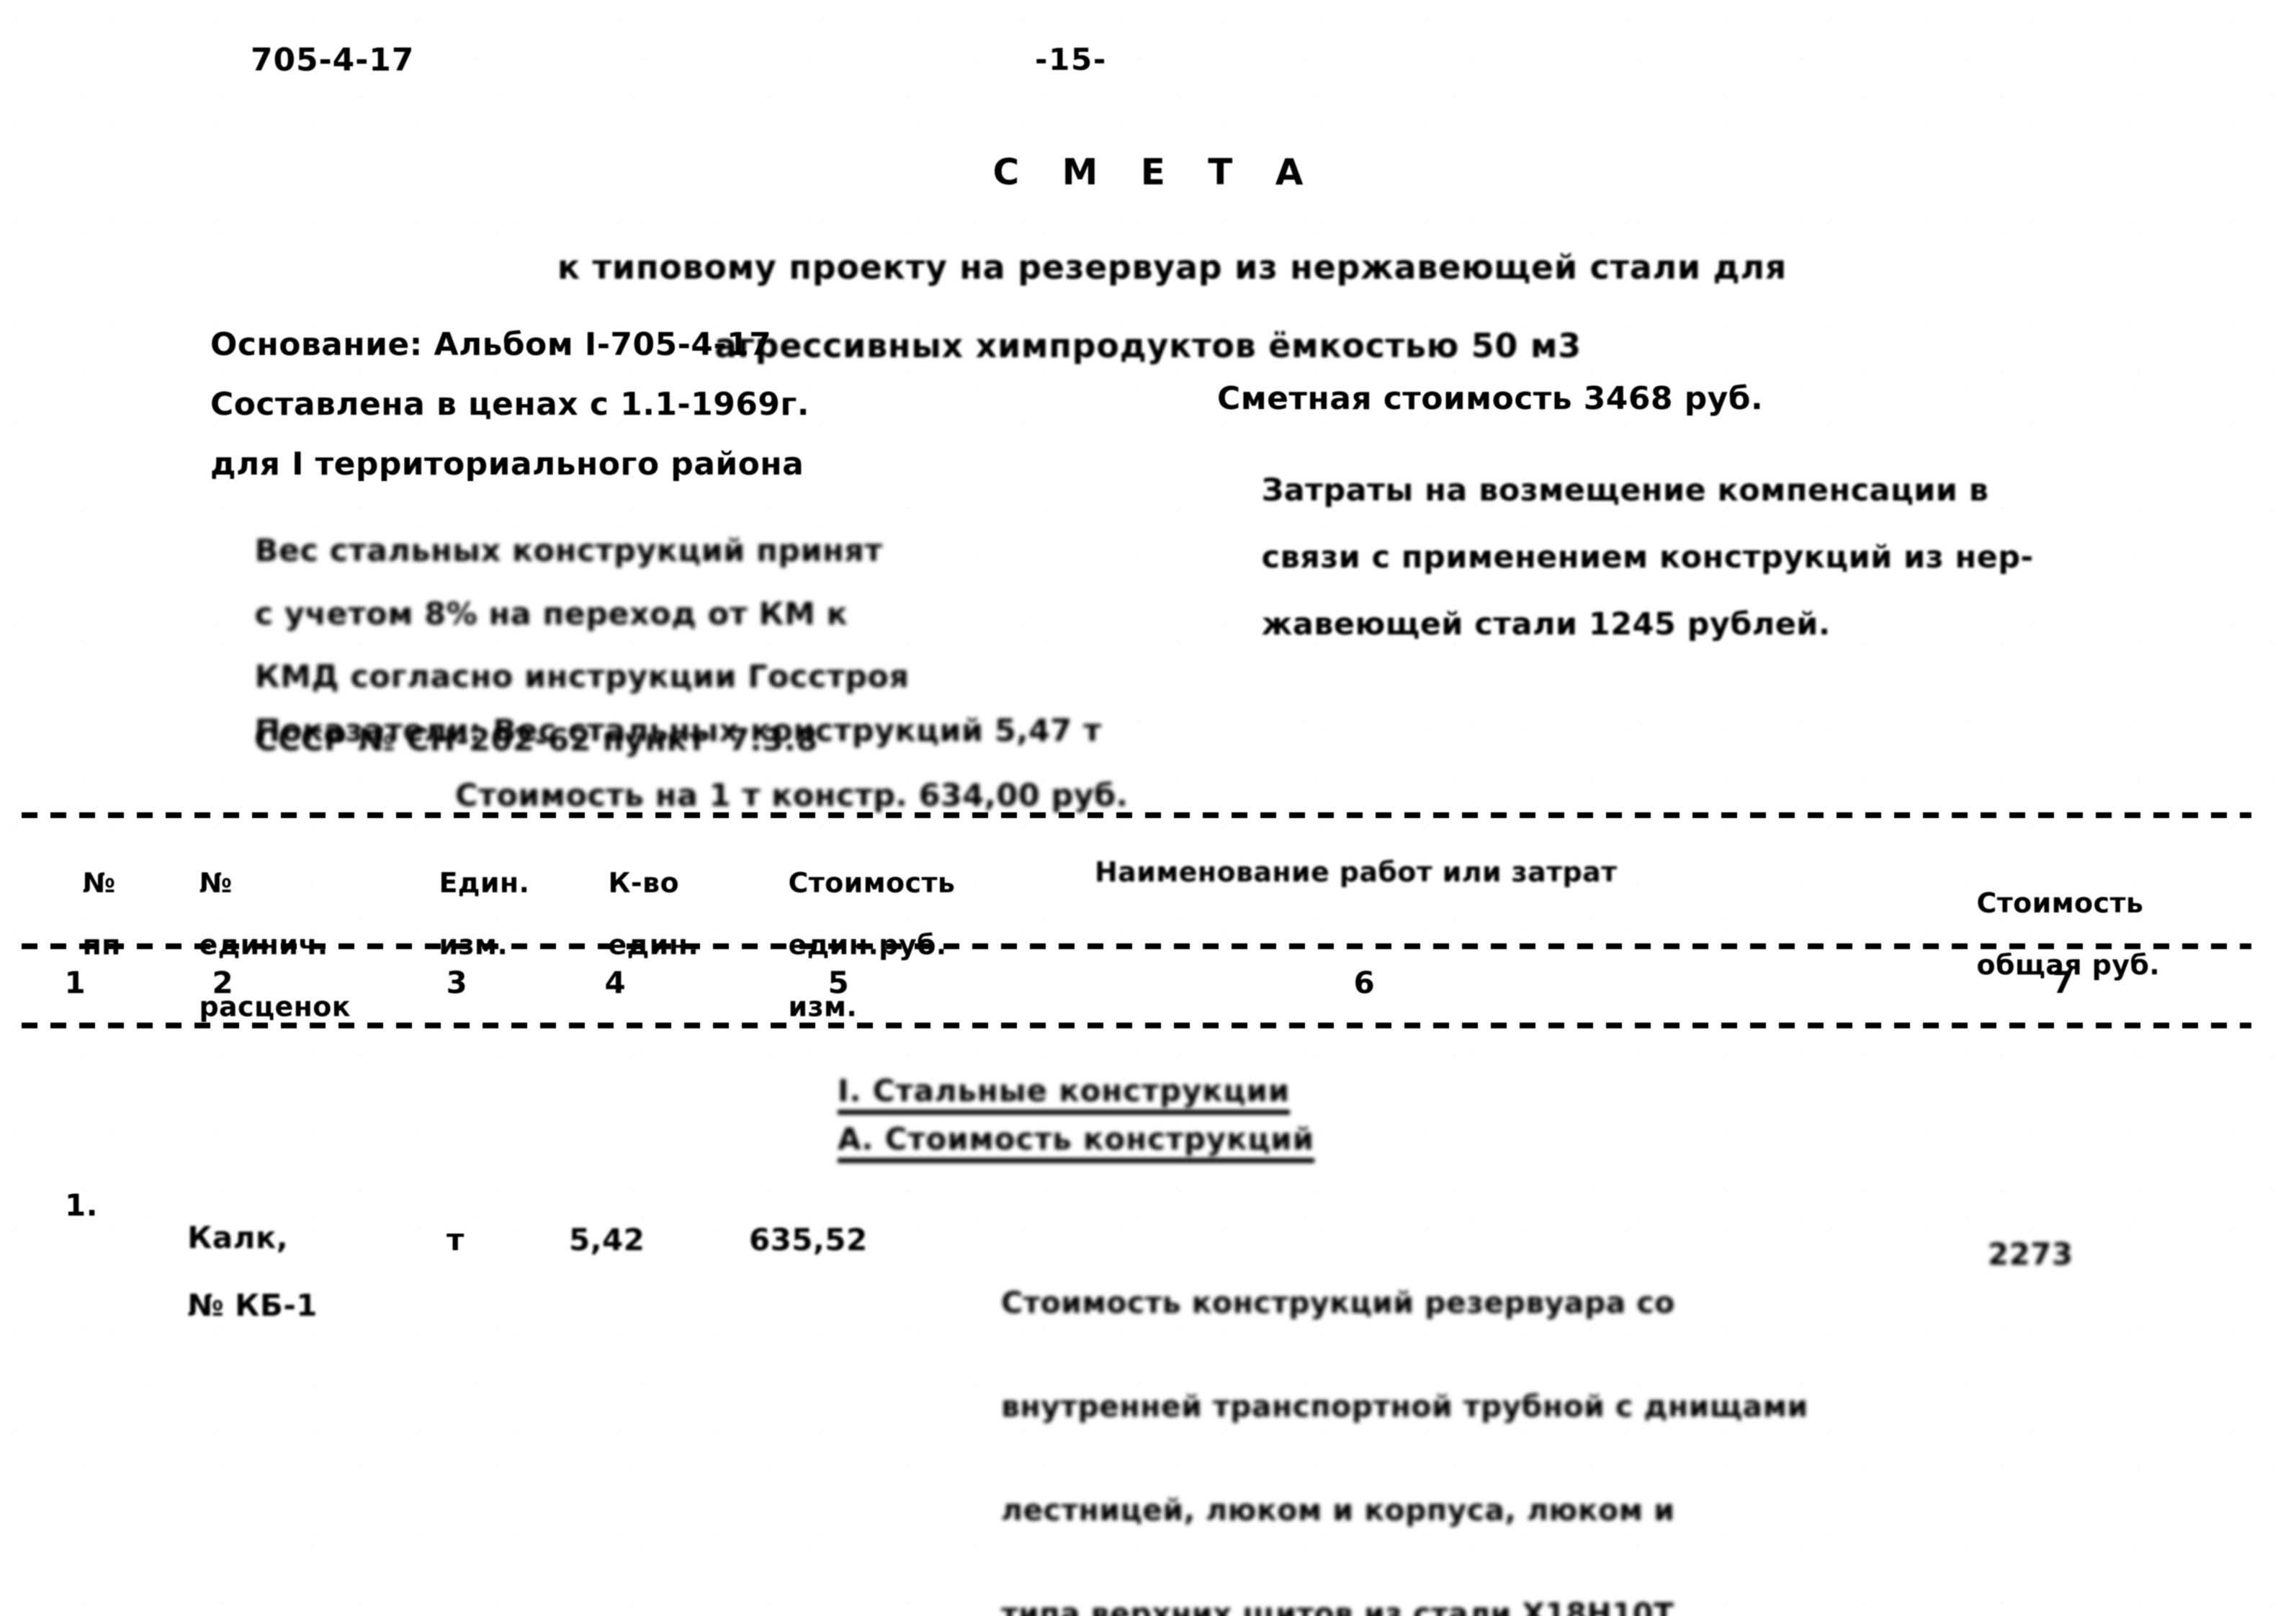 This screenshot has height=1616, width=2296. Describe the element at coordinates (224, 982) in the screenshot. I see `column-number-2: 2` at that location.